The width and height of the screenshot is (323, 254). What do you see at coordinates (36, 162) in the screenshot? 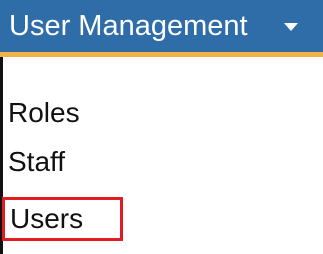
I see `menu-item-staff: Staff` at bounding box center [36, 162].